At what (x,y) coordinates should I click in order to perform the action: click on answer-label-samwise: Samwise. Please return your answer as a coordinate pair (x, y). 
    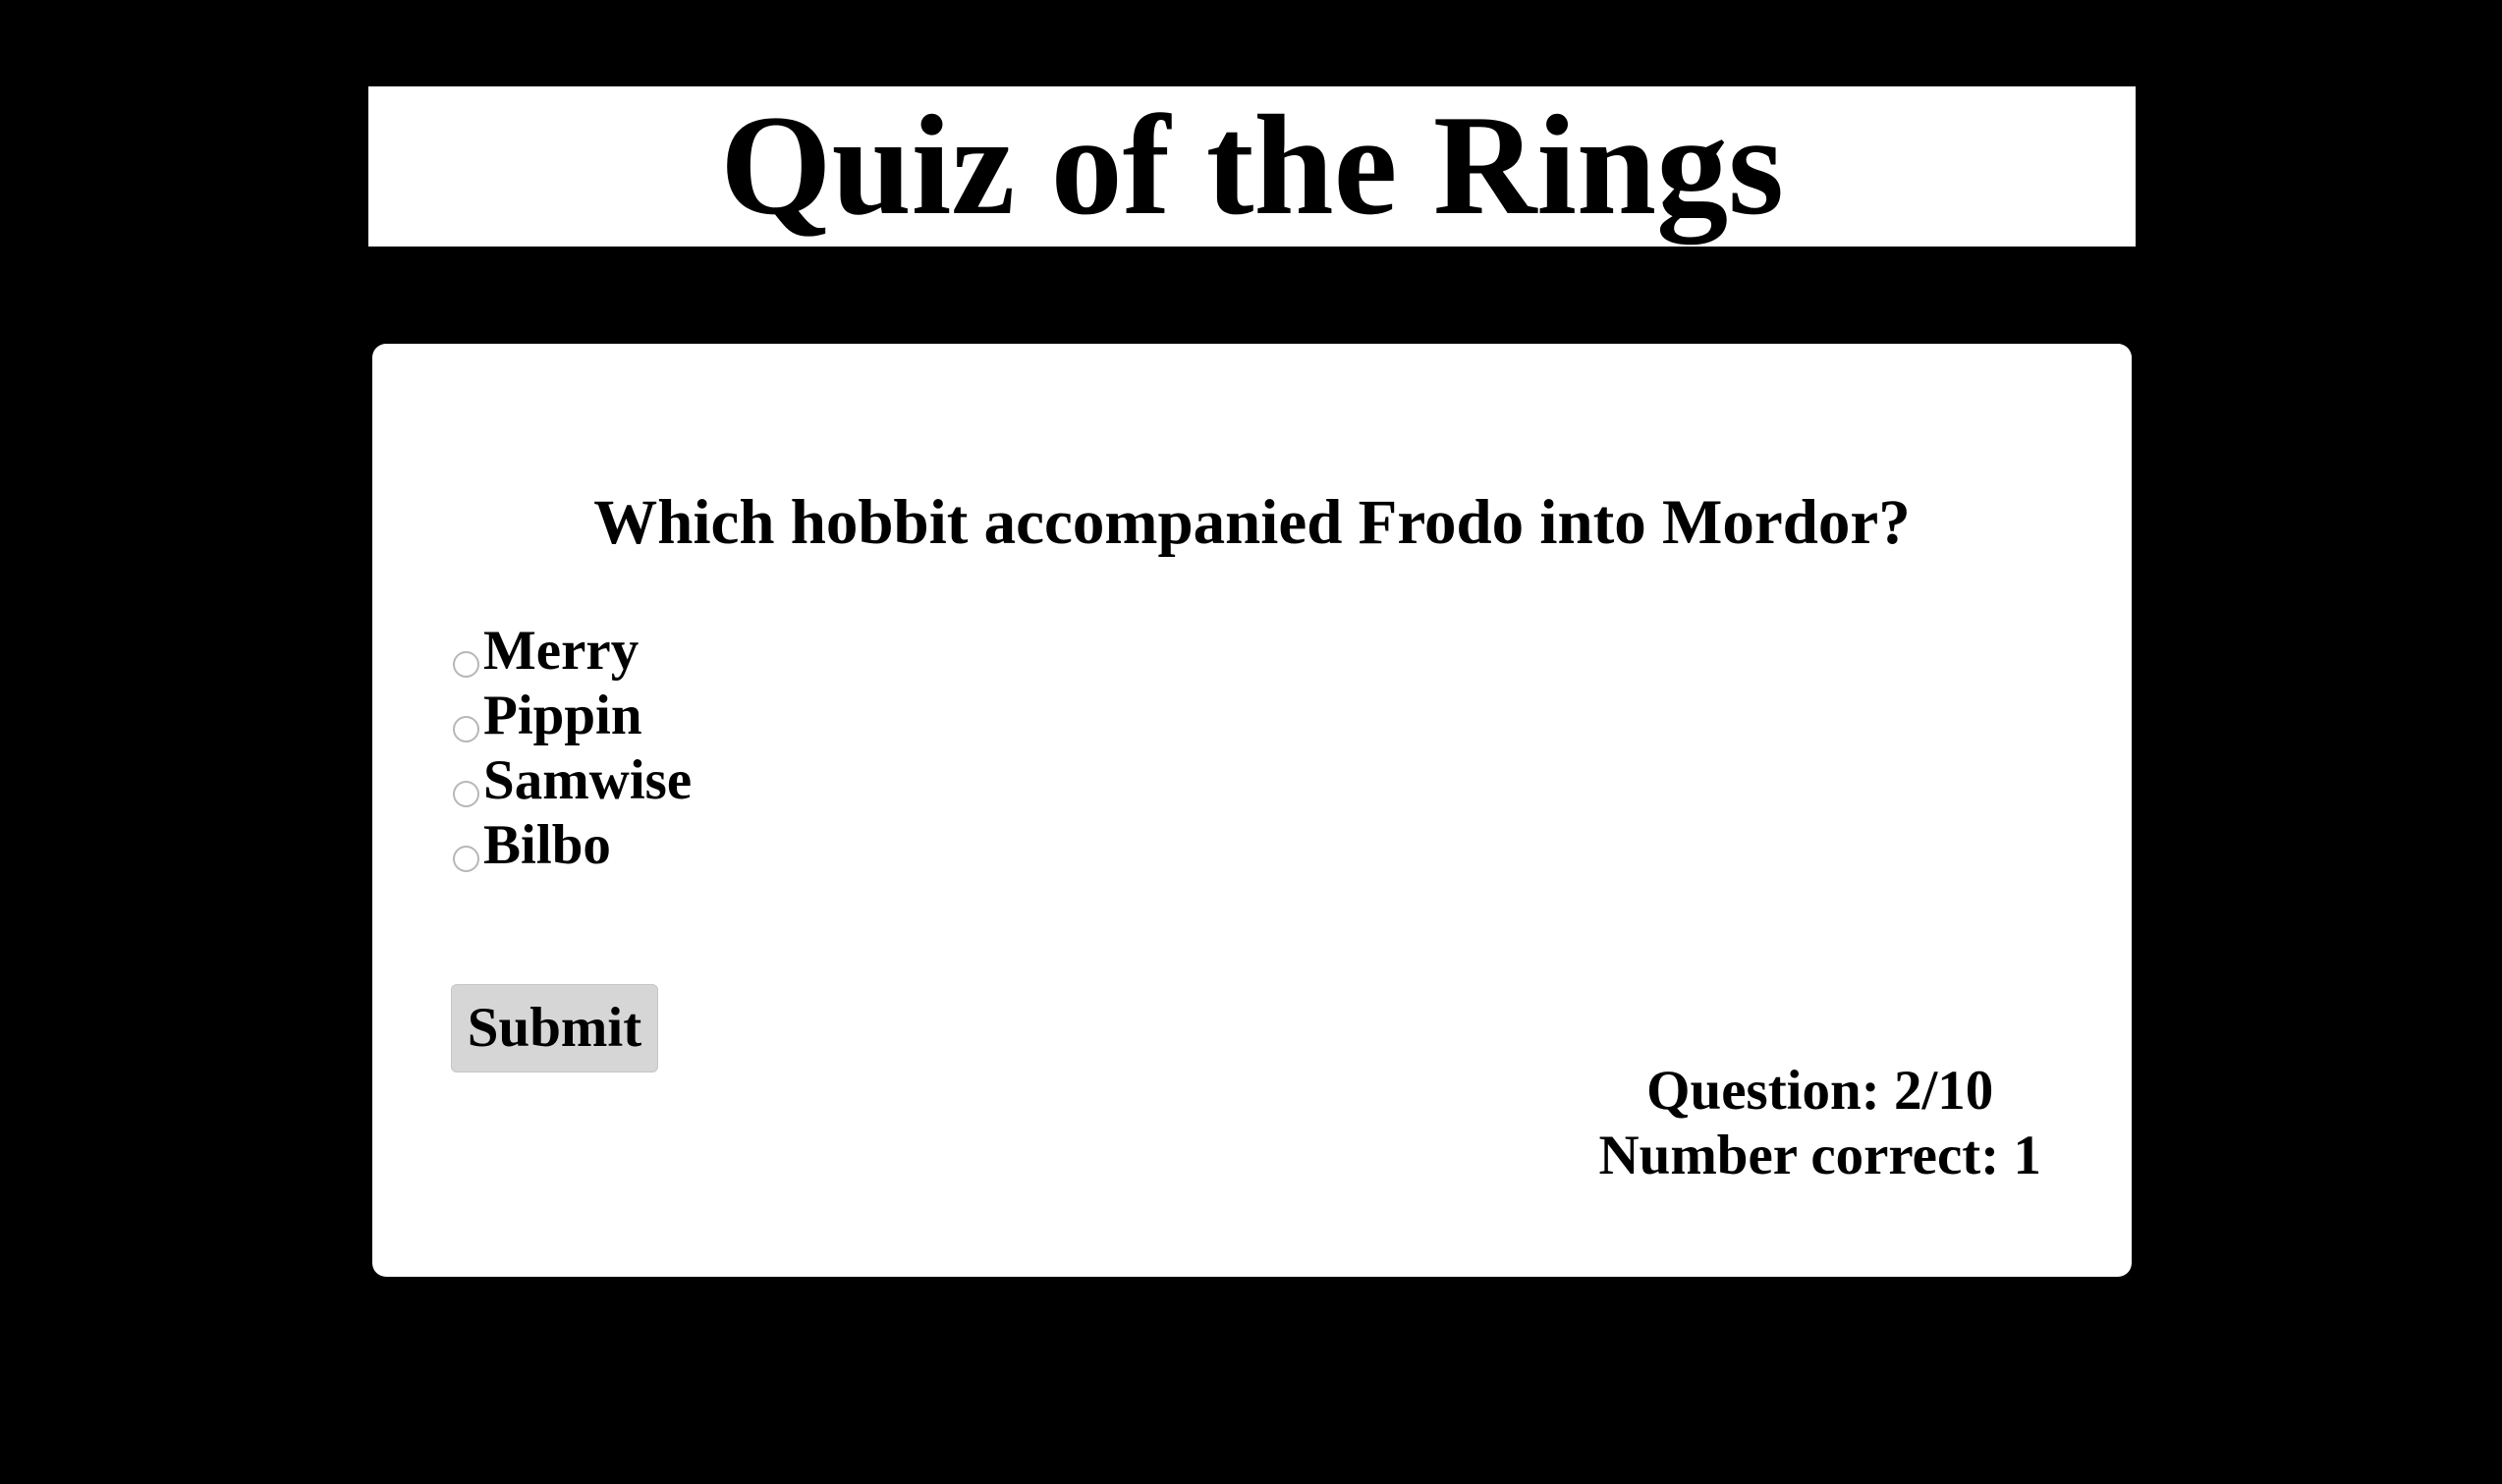
    Looking at the image, I should click on (587, 780).